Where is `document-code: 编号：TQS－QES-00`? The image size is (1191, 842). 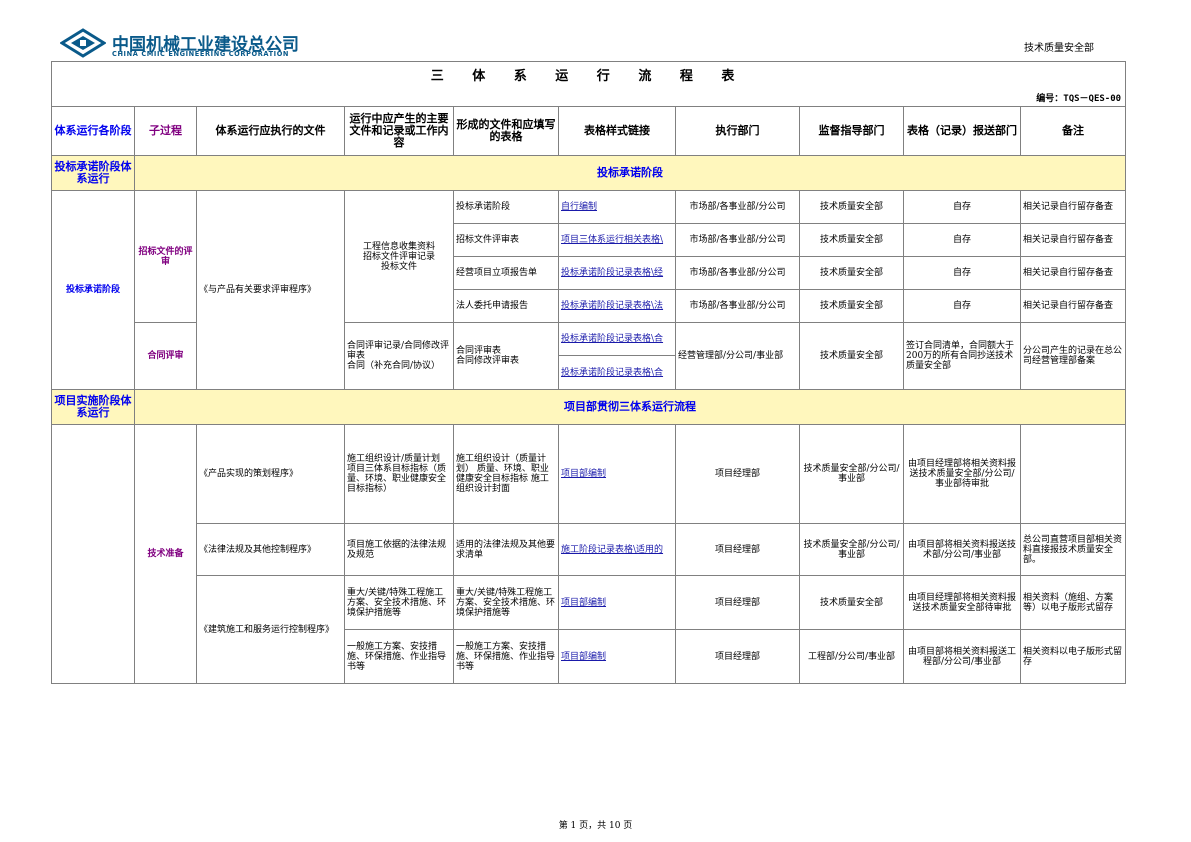
document-code: 编号：TQS－QES-00 is located at coordinates (588, 99).